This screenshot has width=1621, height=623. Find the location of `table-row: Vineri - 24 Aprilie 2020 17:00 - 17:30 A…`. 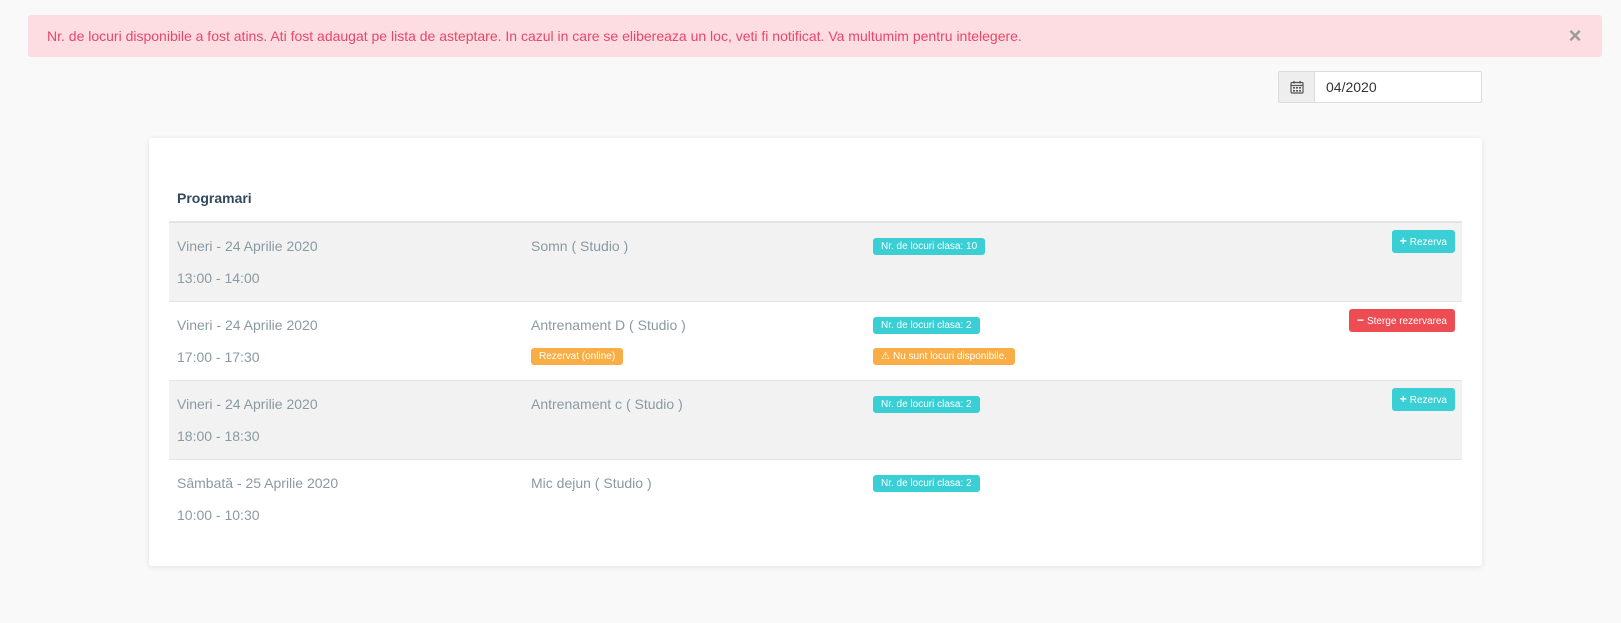

table-row: Vineri - 24 Aprilie 2020 17:00 - 17:30 A… is located at coordinates (815, 341).